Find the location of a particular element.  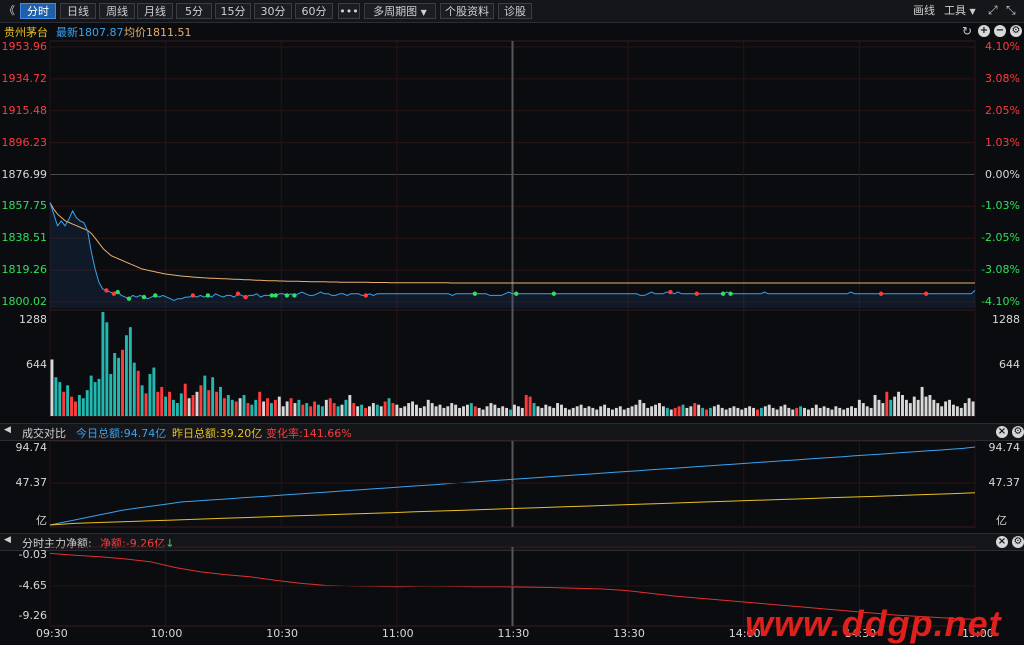

volume-tick-label: 644 is located at coordinates (1009, 364).